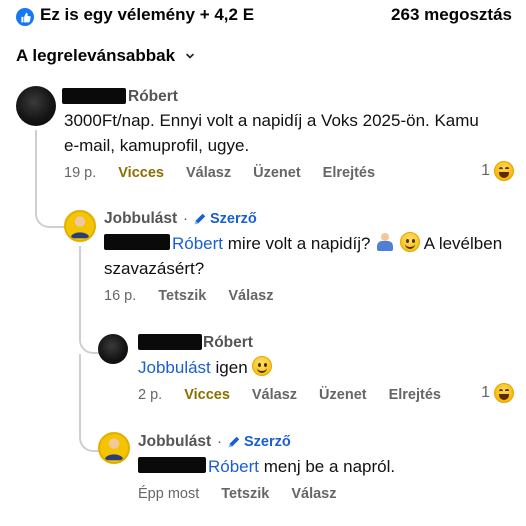  What do you see at coordinates (451, 15) in the screenshot?
I see `shares-count: 263 megosztás` at bounding box center [451, 15].